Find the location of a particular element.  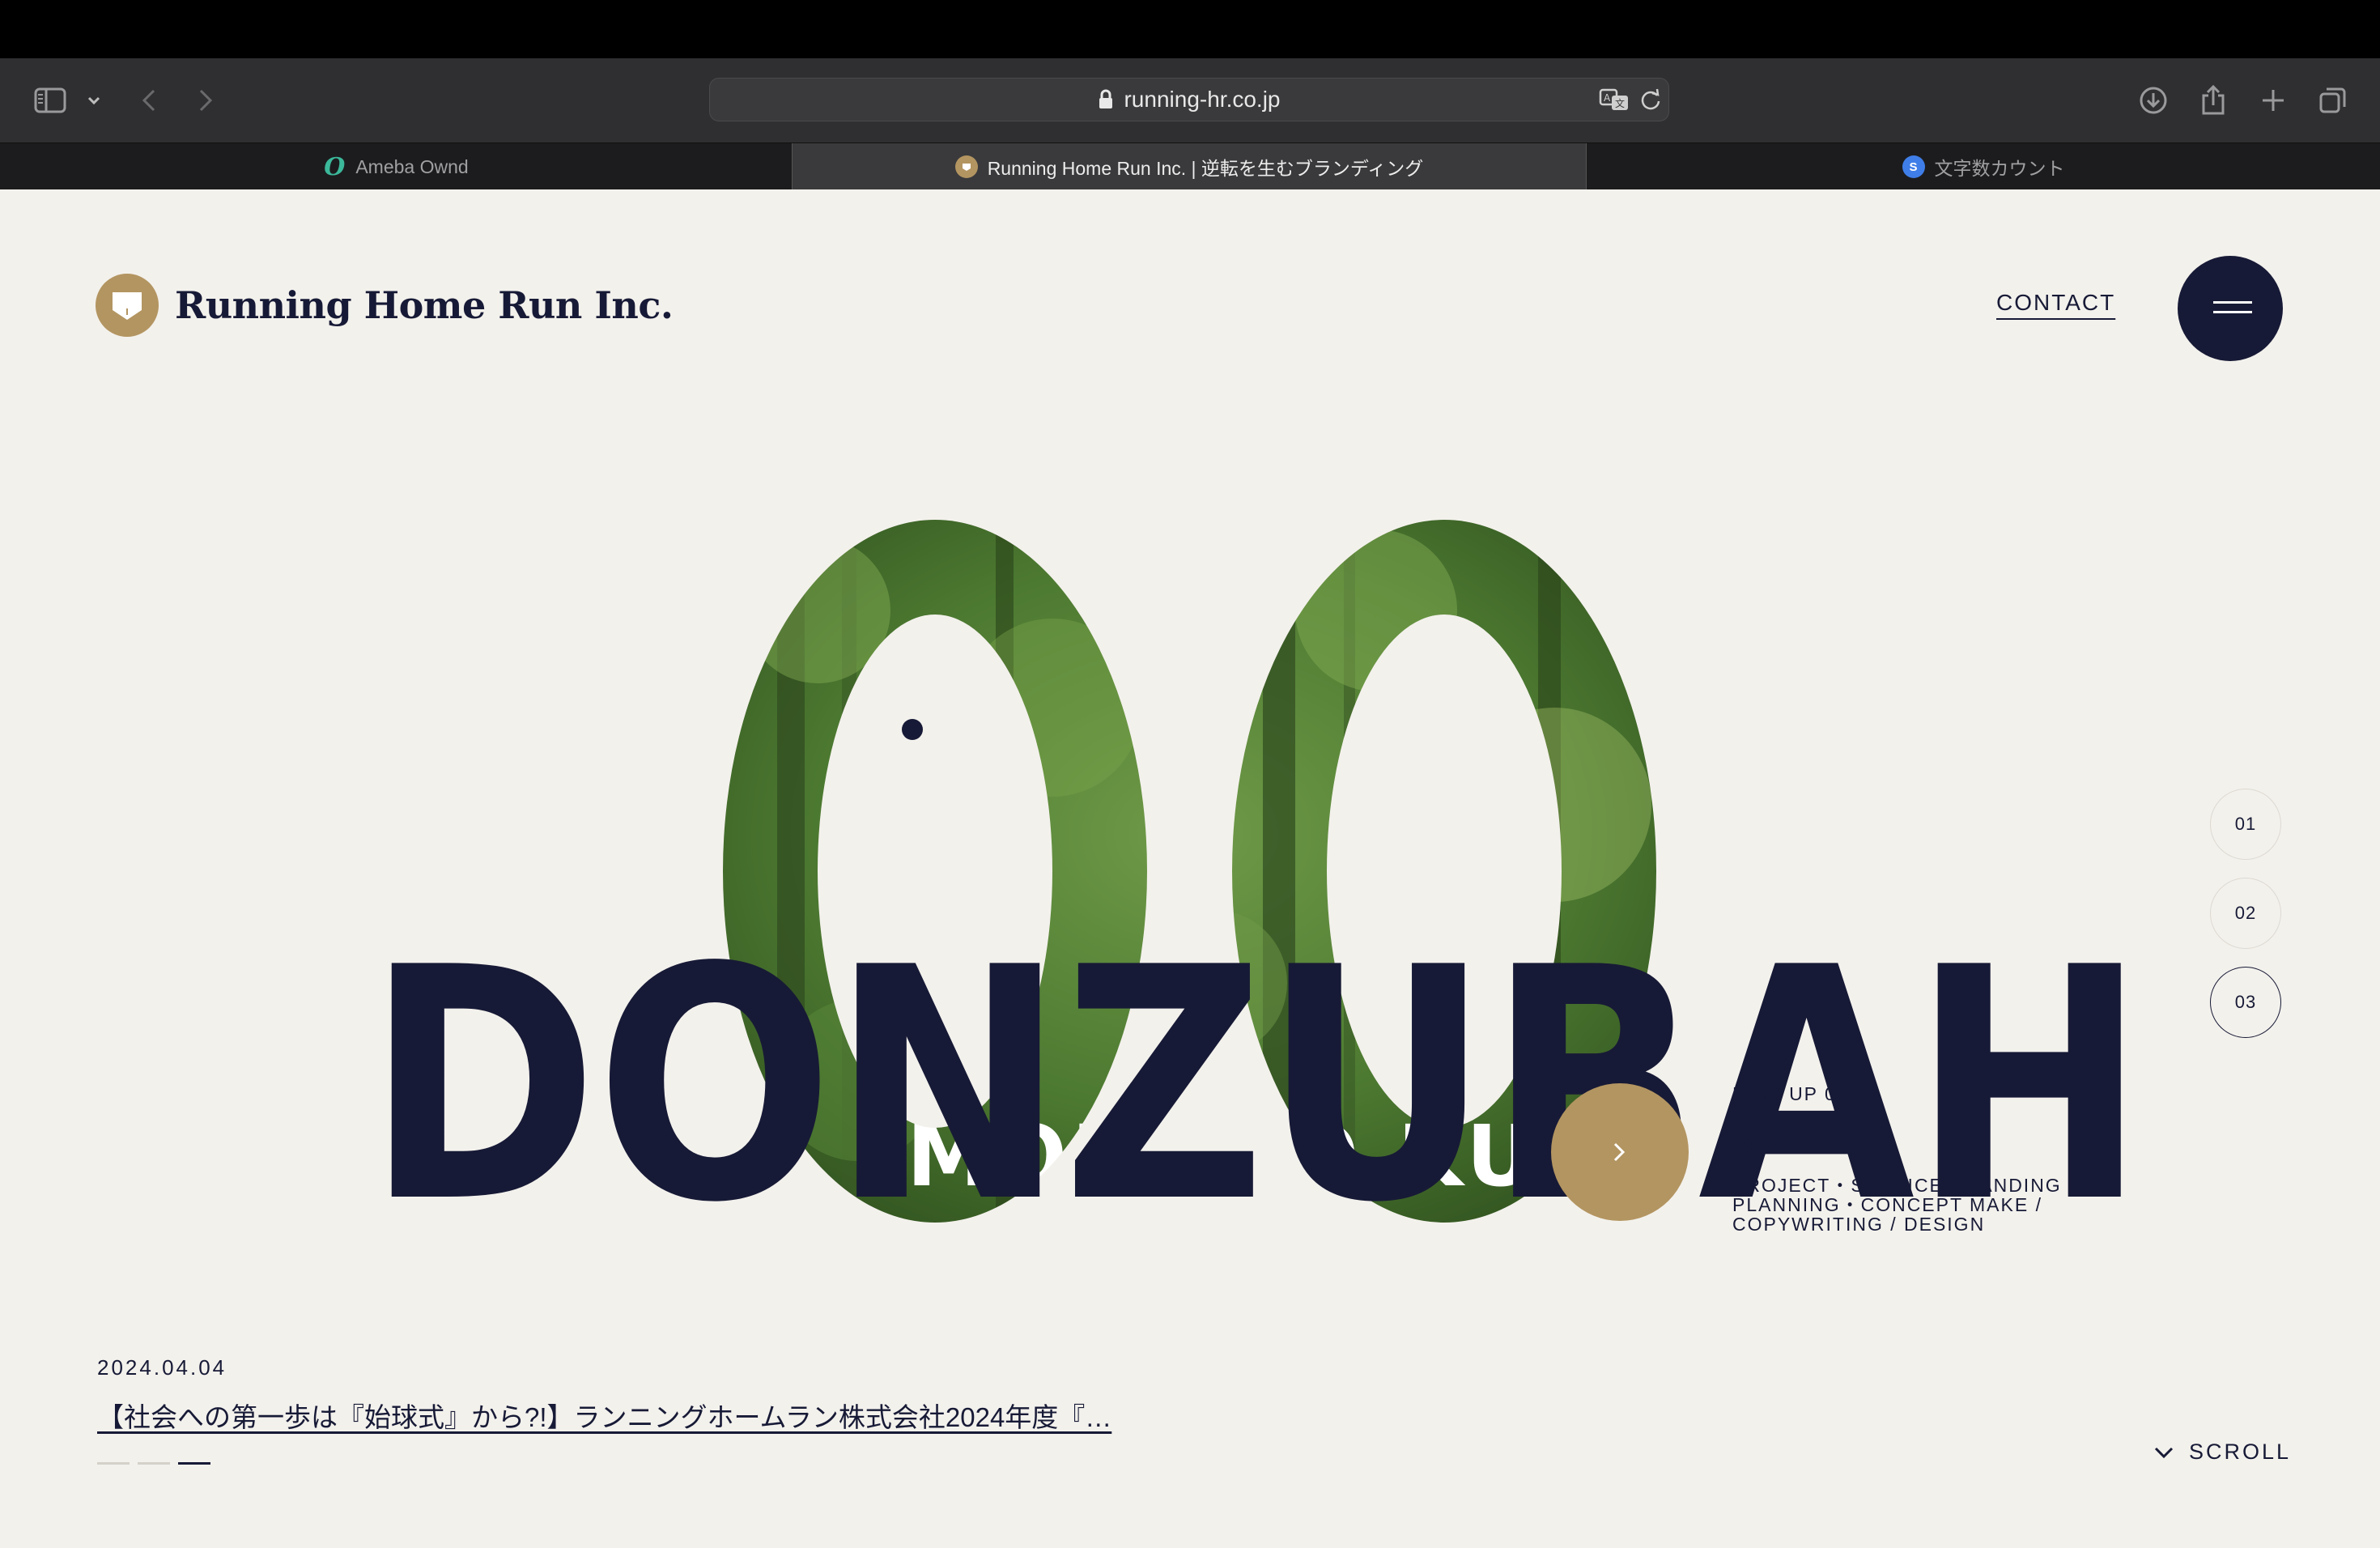

svg-text: A is located at coordinates (1607, 98).